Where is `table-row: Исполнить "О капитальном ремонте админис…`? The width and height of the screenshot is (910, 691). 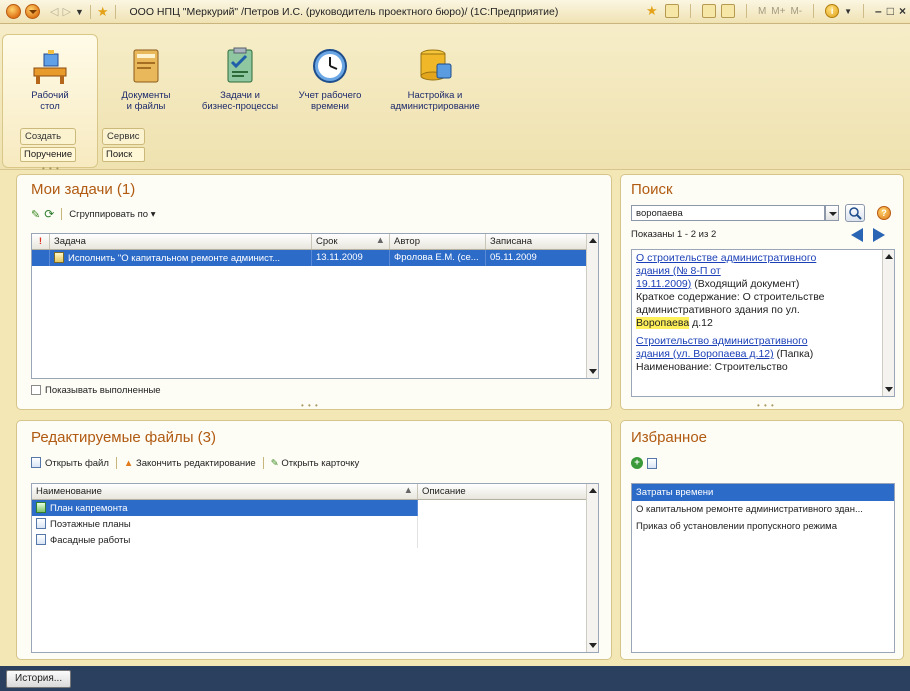 table-row: Исполнить "О капитальном ремонте админис… is located at coordinates (315, 258).